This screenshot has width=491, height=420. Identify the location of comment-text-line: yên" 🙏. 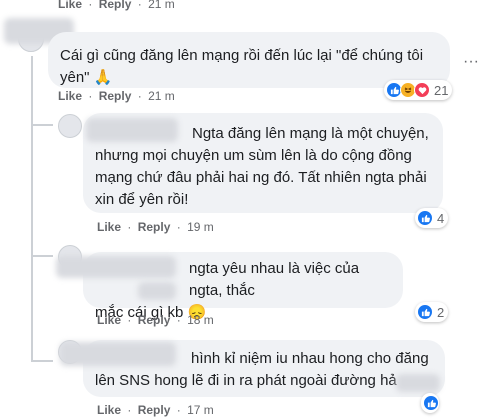
(86, 77).